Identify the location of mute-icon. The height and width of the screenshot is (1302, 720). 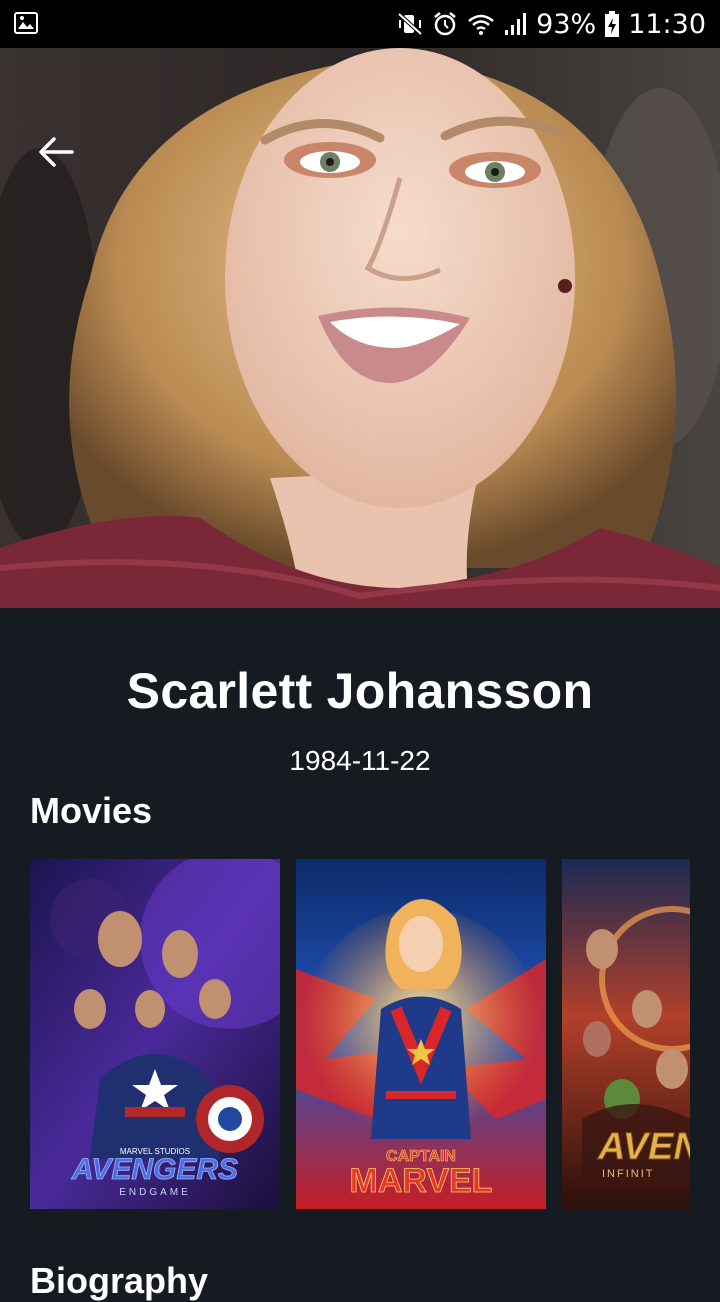
(410, 24).